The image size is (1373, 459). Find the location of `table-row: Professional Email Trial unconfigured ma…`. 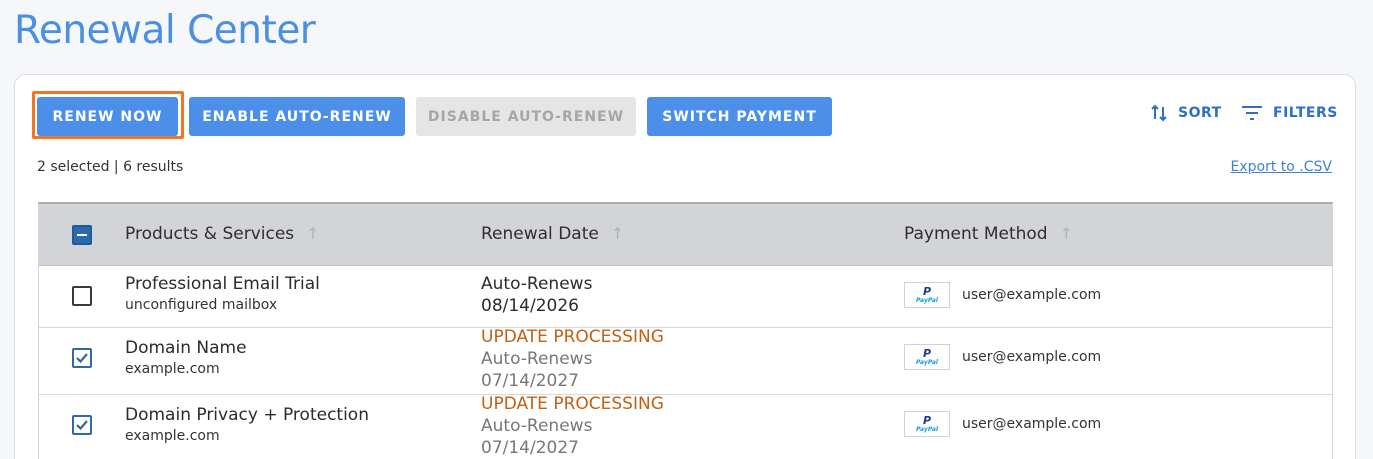

table-row: Professional Email Trial unconfigured ma… is located at coordinates (685, 297).